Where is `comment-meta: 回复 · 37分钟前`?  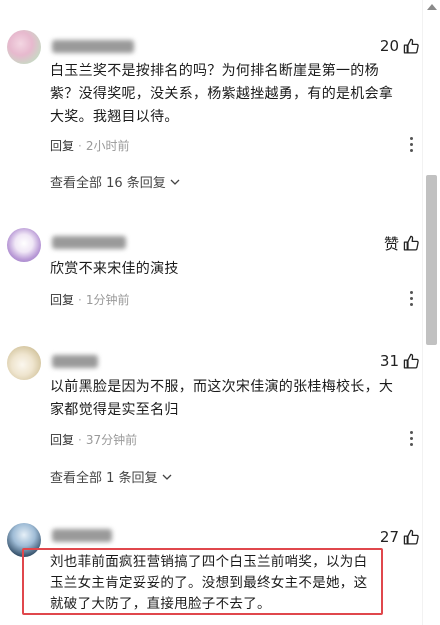
comment-meta: 回复 · 37分钟前 is located at coordinates (93, 439).